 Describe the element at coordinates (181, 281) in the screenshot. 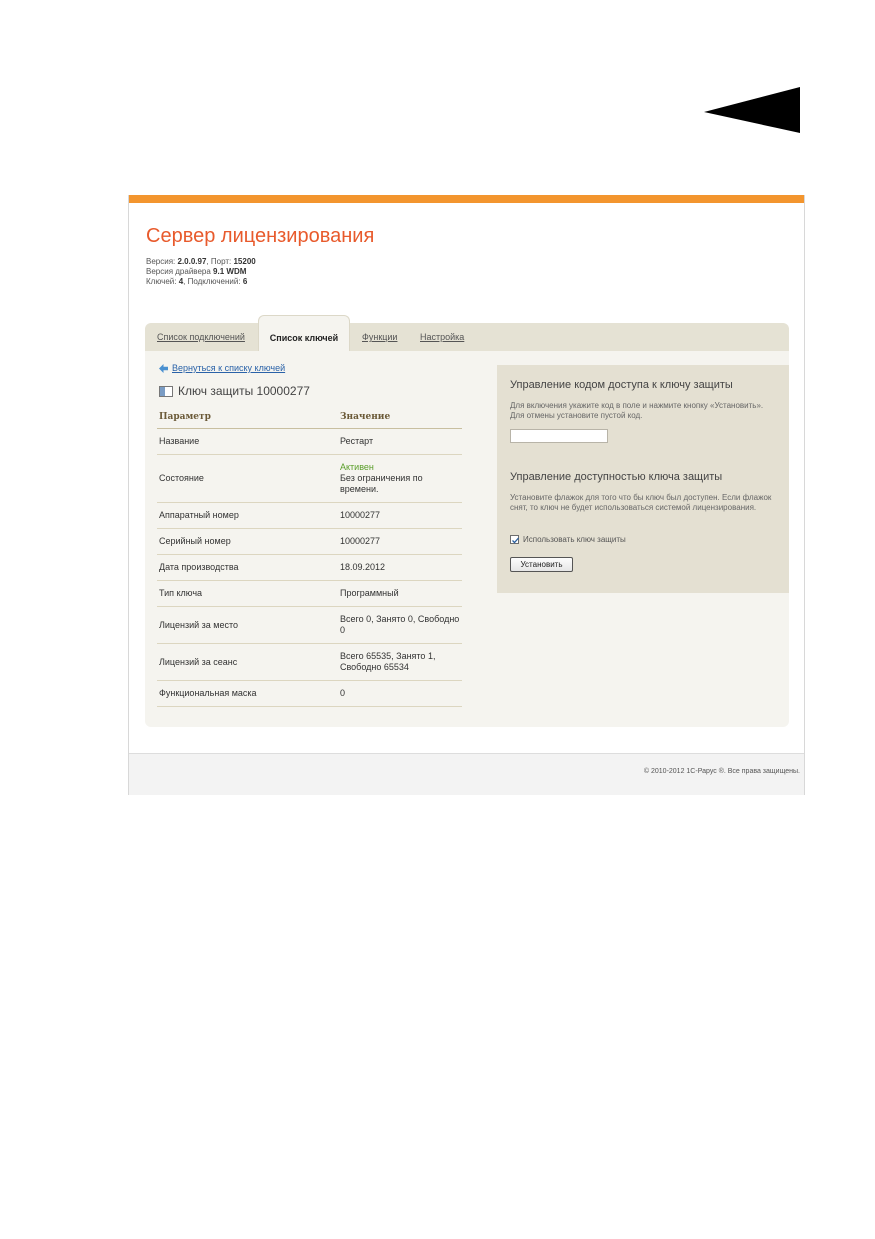

I see `keys-value: 4` at that location.